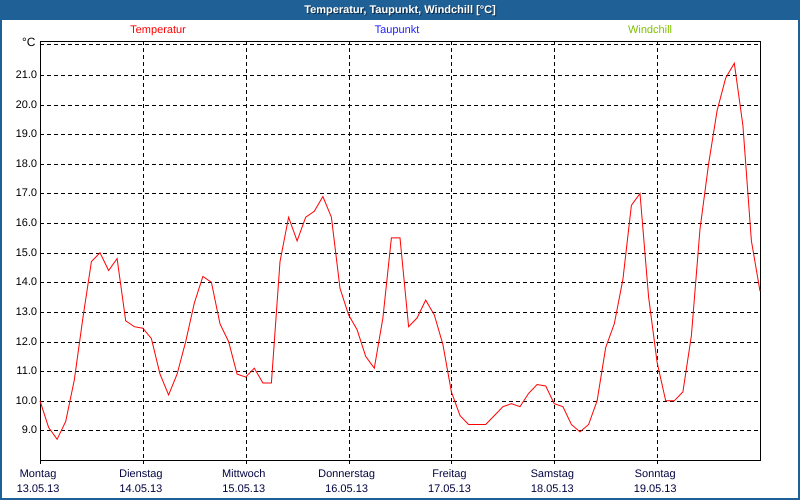 Image resolution: width=800 pixels, height=500 pixels. What do you see at coordinates (655, 489) in the screenshot?
I see `axis-label: 19.05.13` at bounding box center [655, 489].